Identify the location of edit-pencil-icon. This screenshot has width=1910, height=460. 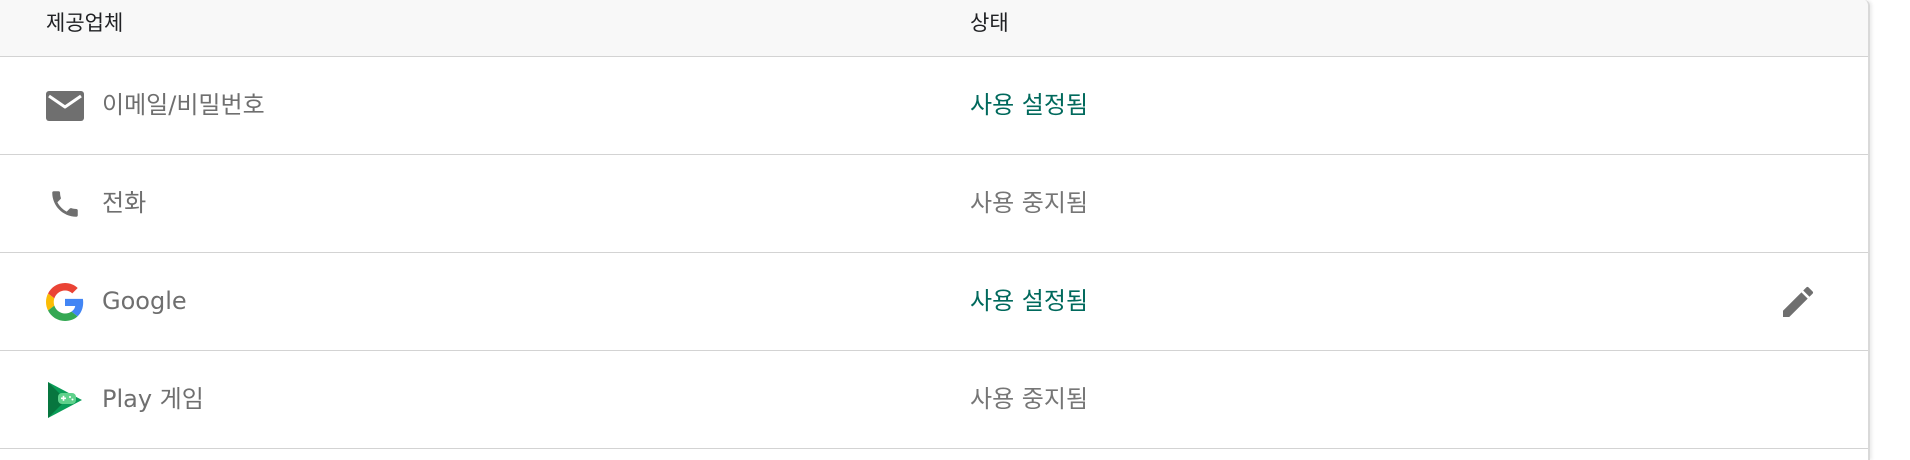
(1798, 302).